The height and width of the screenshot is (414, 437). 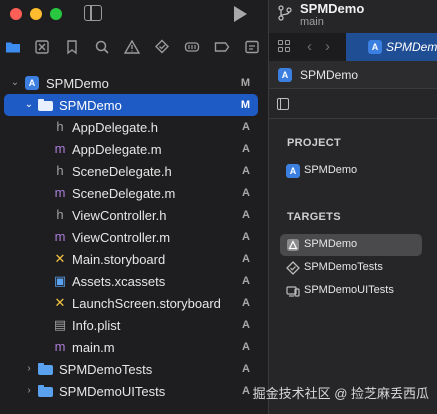 I want to click on status-badge: M, so click(x=245, y=105).